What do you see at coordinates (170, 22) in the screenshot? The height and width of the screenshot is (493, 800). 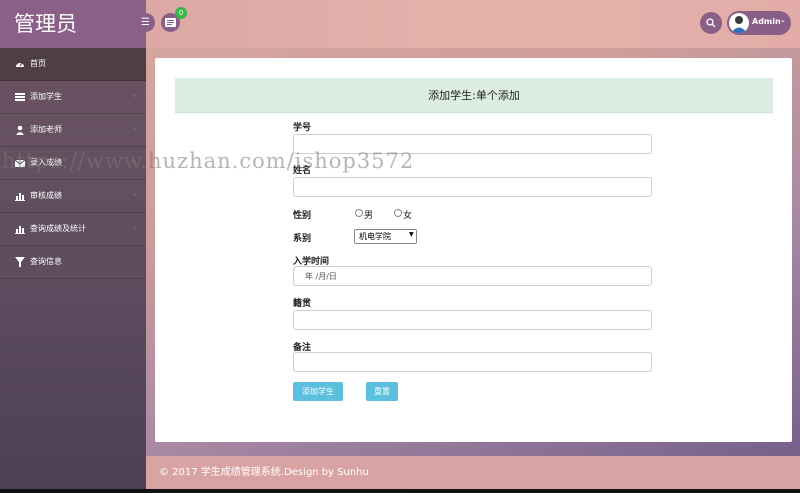 I see `message-icon` at bounding box center [170, 22].